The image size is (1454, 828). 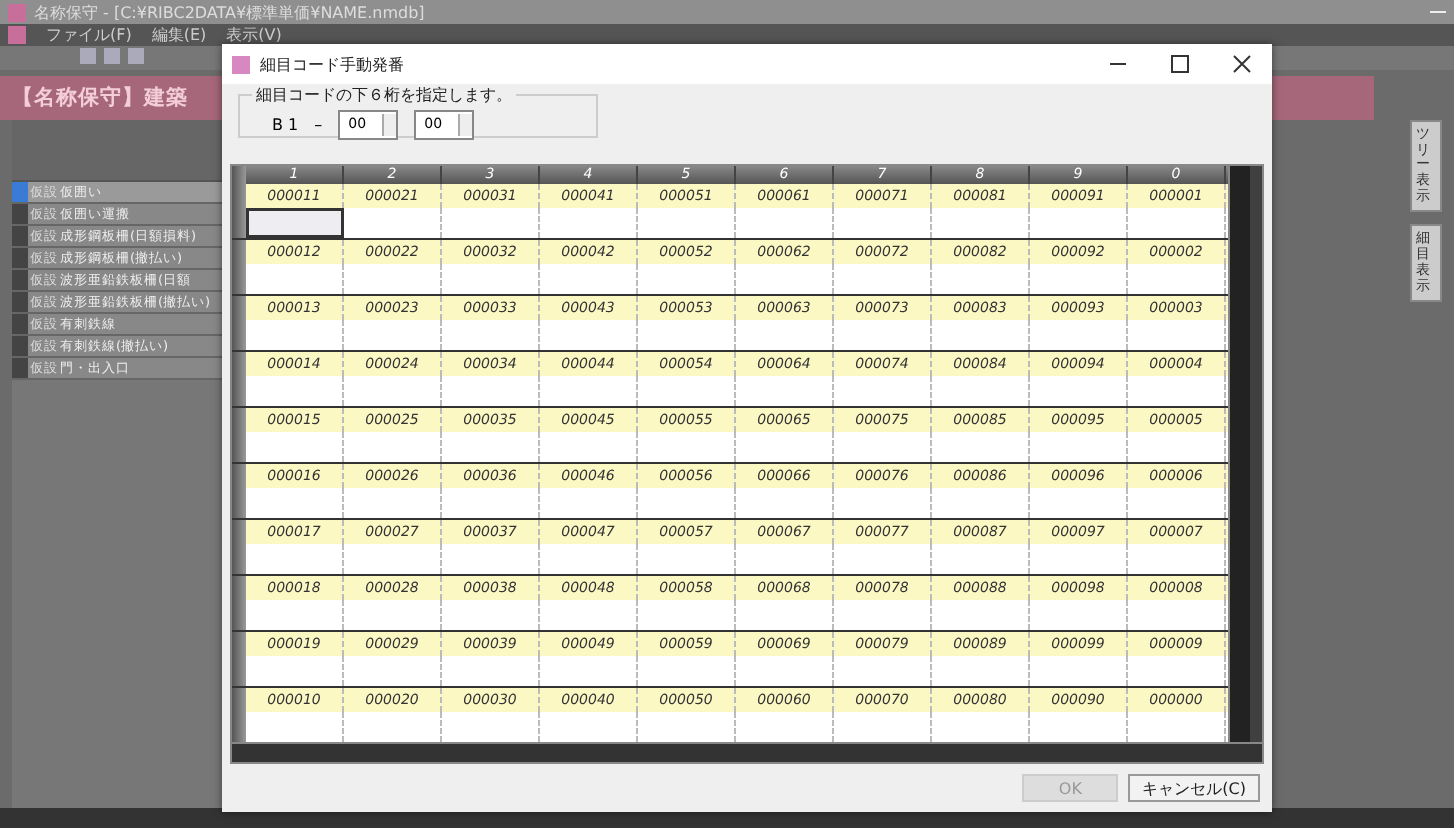 What do you see at coordinates (229, 12) in the screenshot?
I see `window-title: 名称保守 - [C:¥RIBC2DATA¥標準単価¥NAME.nmdb]` at bounding box center [229, 12].